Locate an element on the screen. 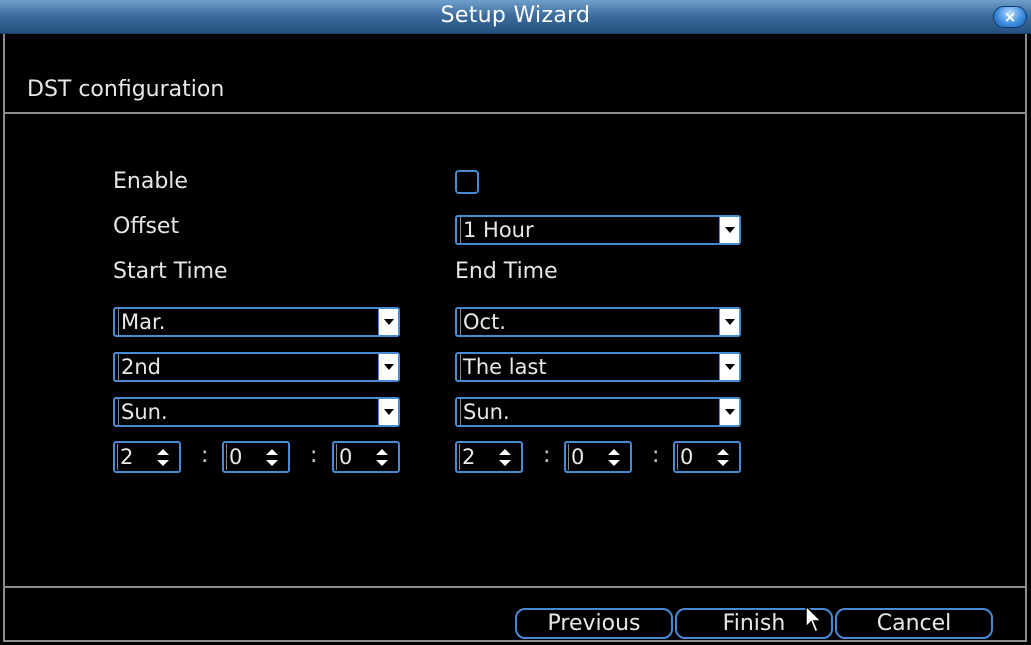  end-day-value: Sun. is located at coordinates (487, 412).